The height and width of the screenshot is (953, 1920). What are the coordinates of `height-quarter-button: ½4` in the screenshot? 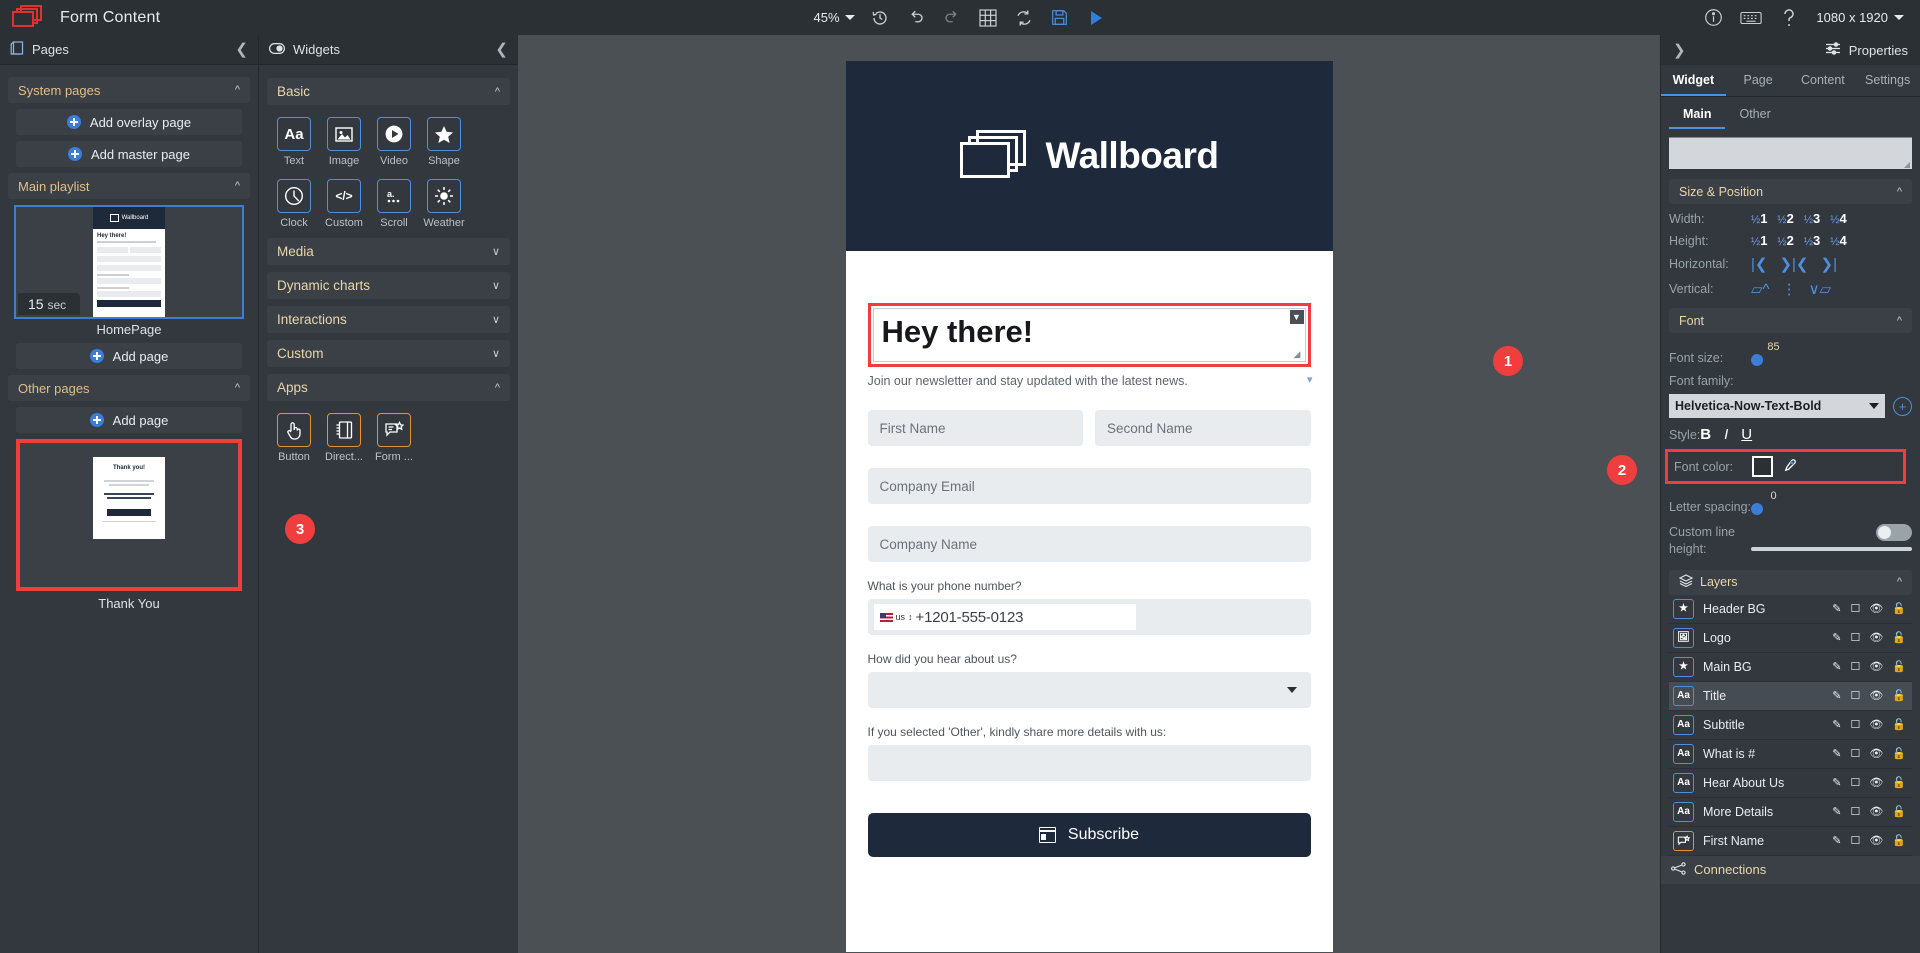 It's located at (1838, 240).